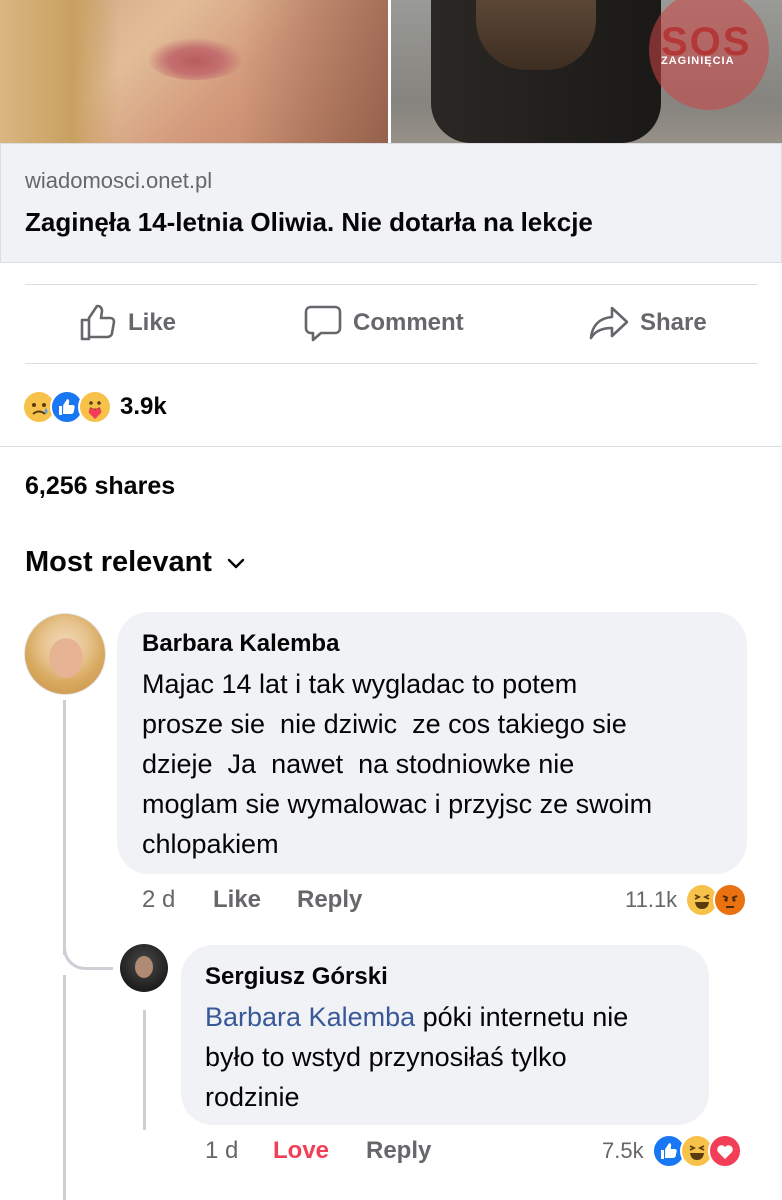 The width and height of the screenshot is (782, 1200). I want to click on post-reactions: 3.9k, so click(94, 407).